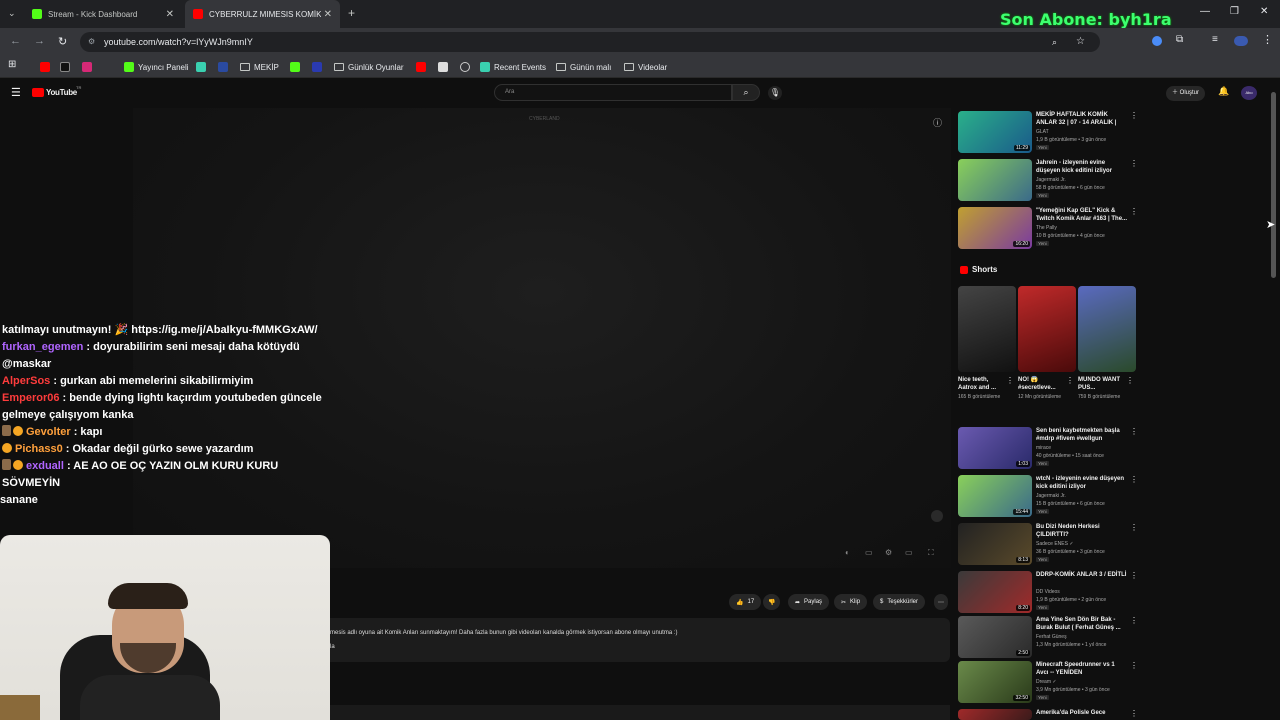  What do you see at coordinates (772, 602) in the screenshot?
I see `dislike-button: 👎` at bounding box center [772, 602].